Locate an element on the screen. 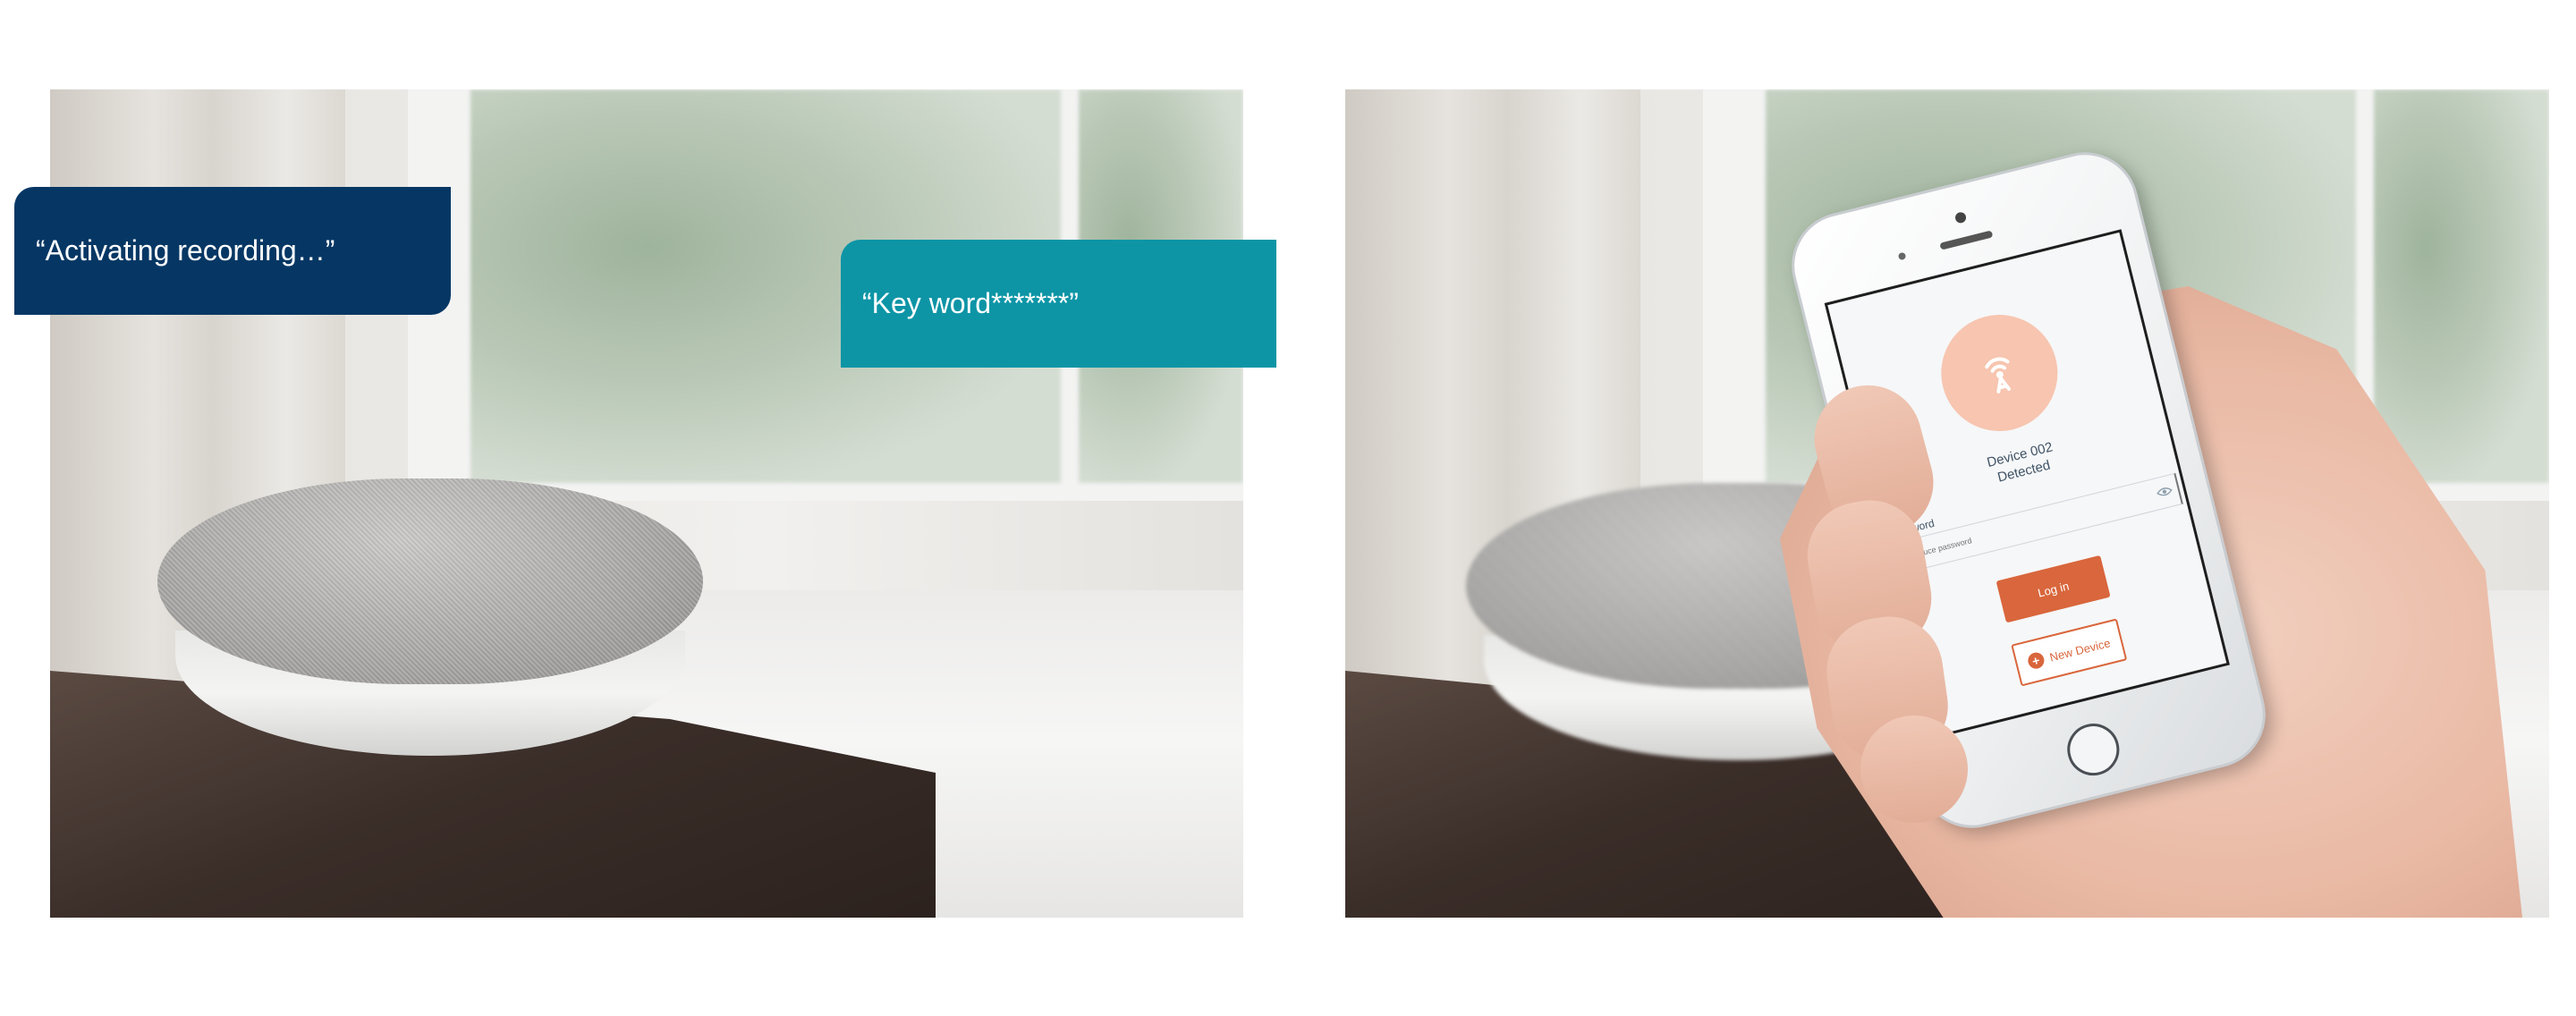 The image size is (2576, 1016). home-button is located at coordinates (2093, 749).